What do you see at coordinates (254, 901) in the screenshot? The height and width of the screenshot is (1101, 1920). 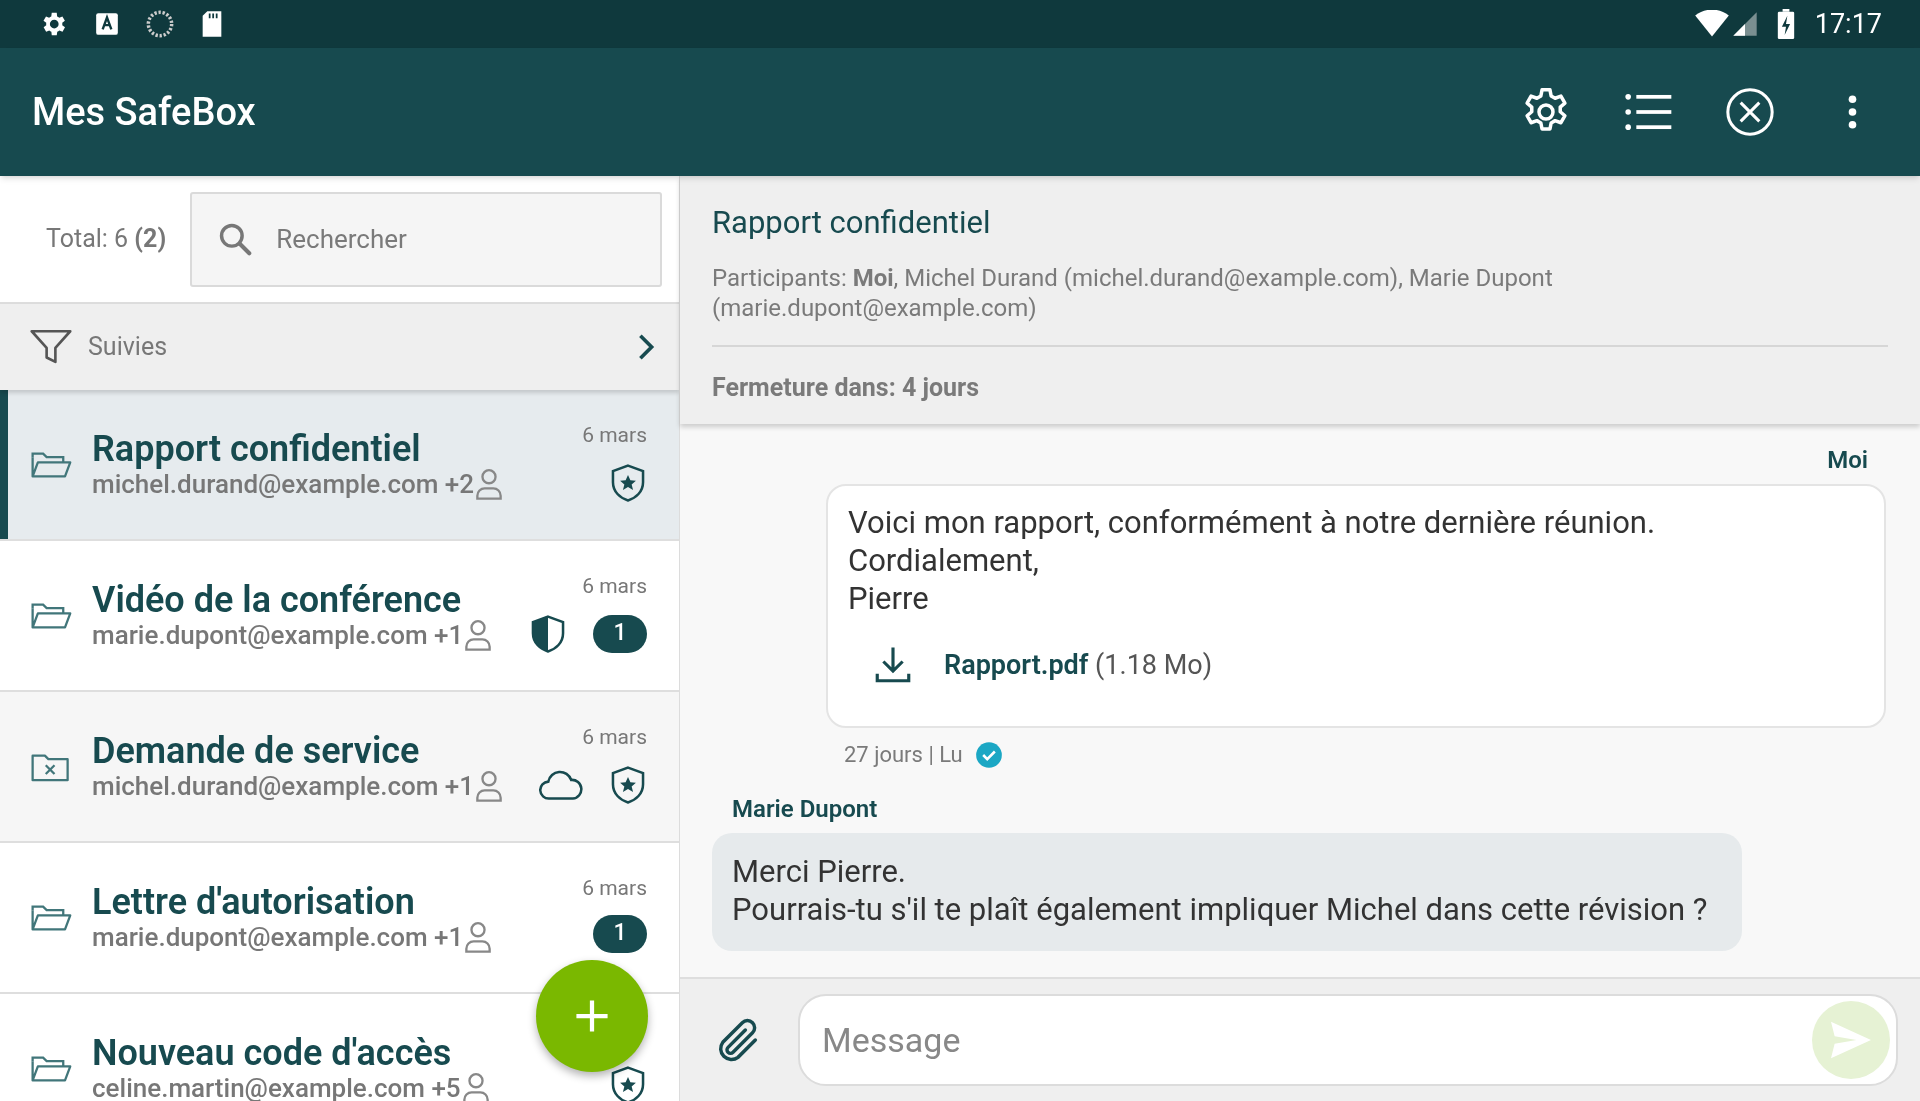 I see `safebox-title: Lettre d'autorisation` at bounding box center [254, 901].